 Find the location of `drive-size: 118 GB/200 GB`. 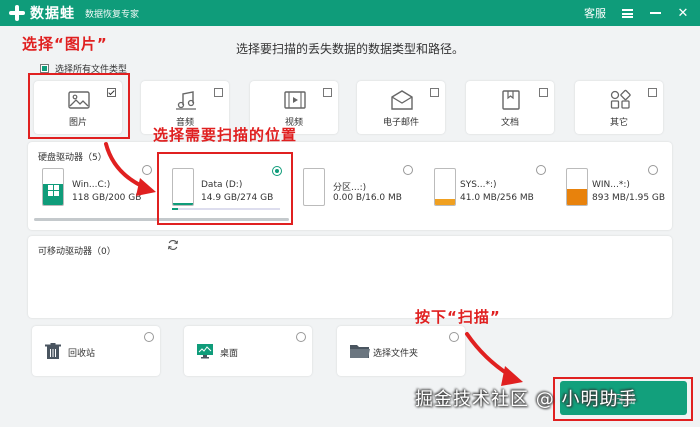

drive-size: 118 GB/200 GB is located at coordinates (107, 198).